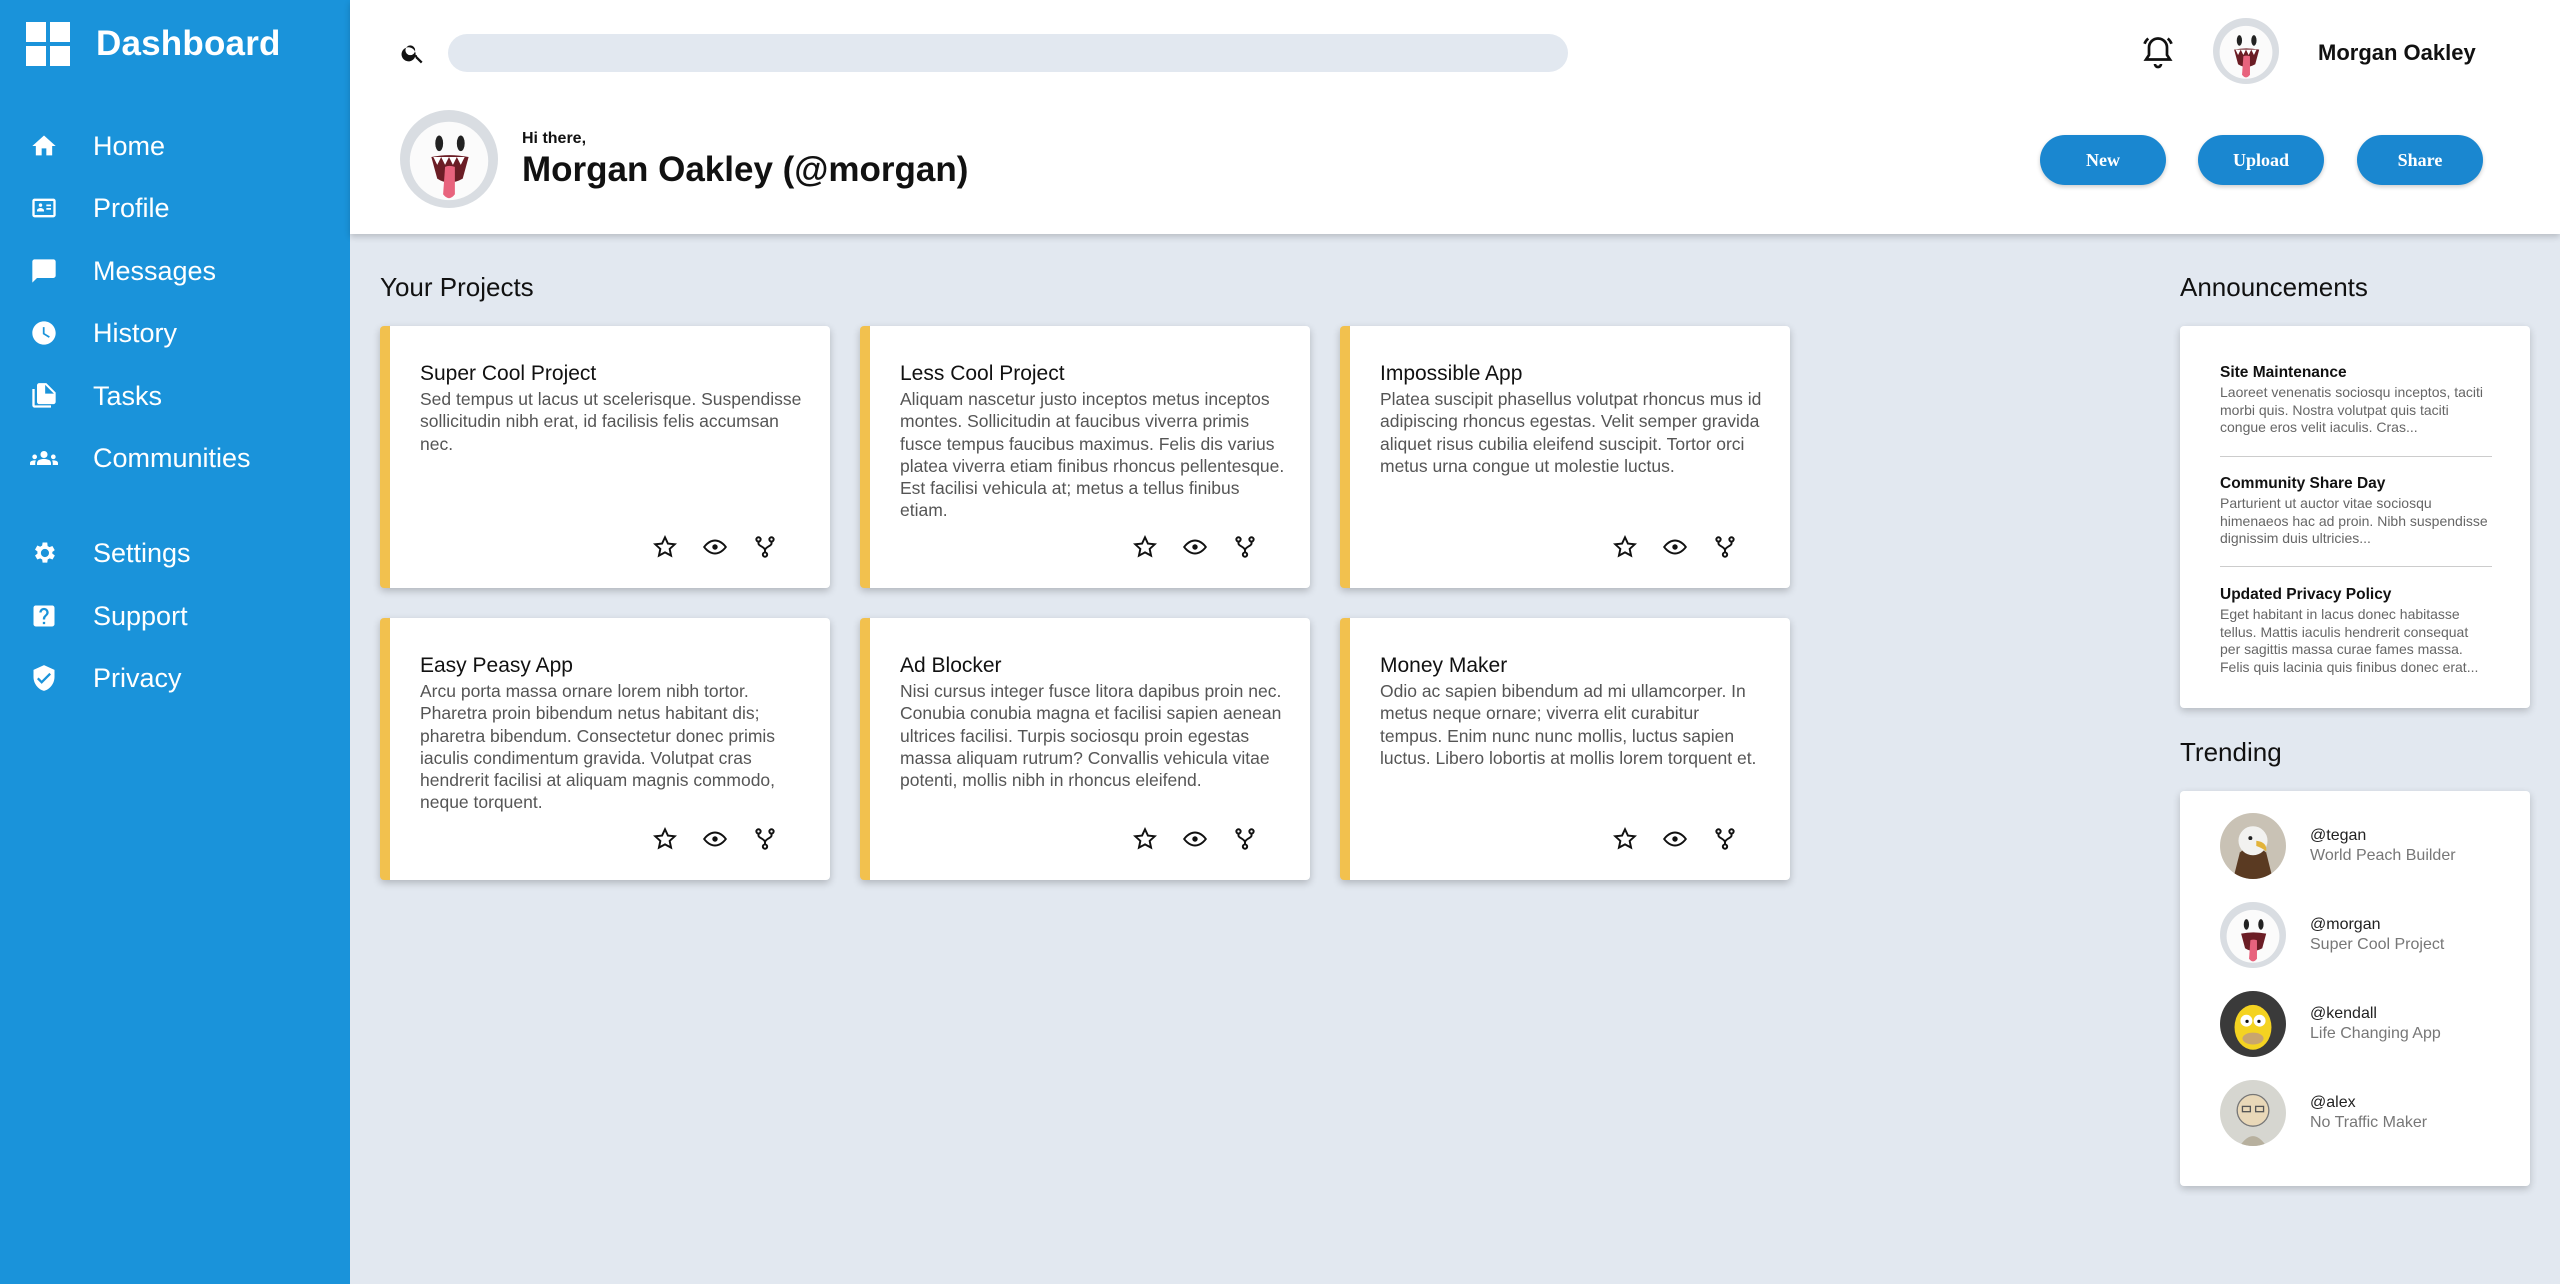  What do you see at coordinates (129, 145) in the screenshot?
I see `sidebar-item-label: Home` at bounding box center [129, 145].